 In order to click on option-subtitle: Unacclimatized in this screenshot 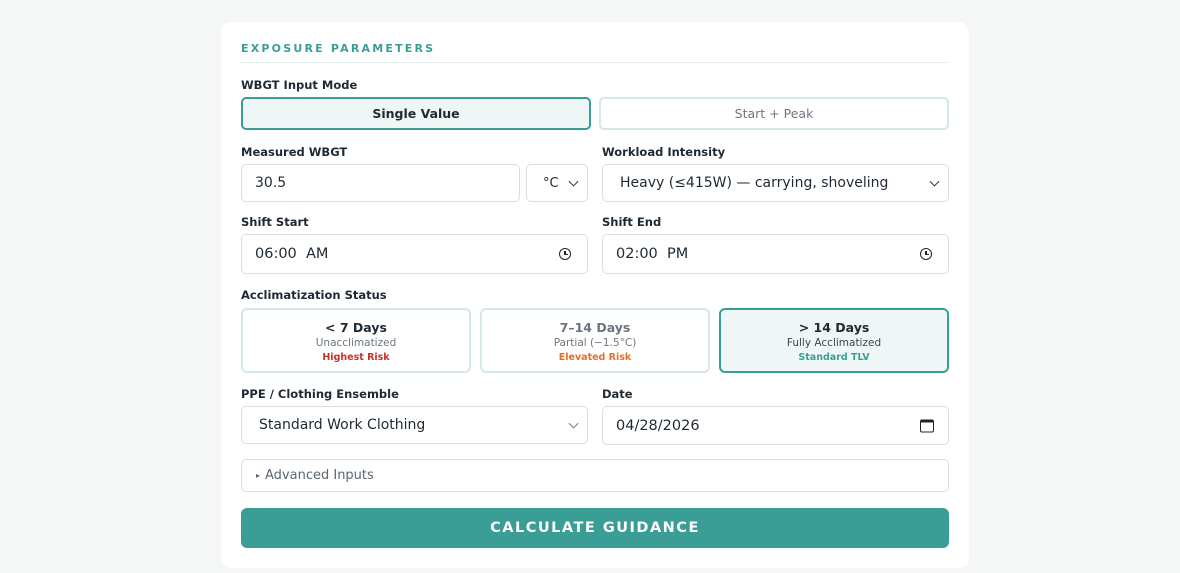, I will do `click(356, 343)`.